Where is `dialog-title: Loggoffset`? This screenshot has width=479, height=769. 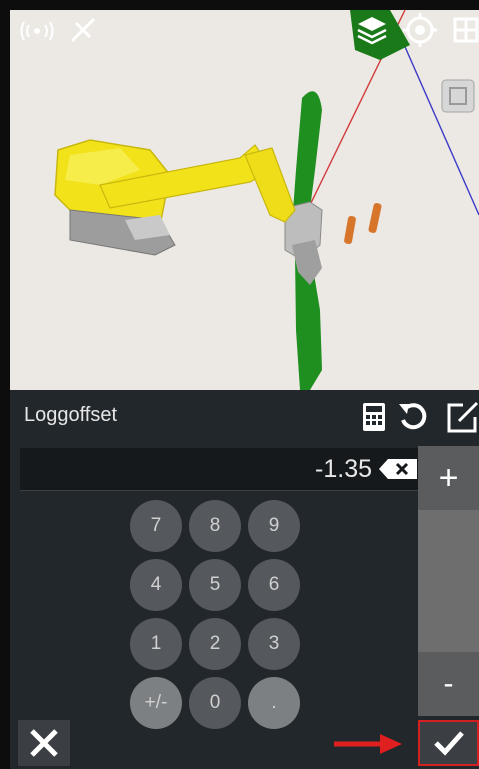 dialog-title: Loggoffset is located at coordinates (71, 415).